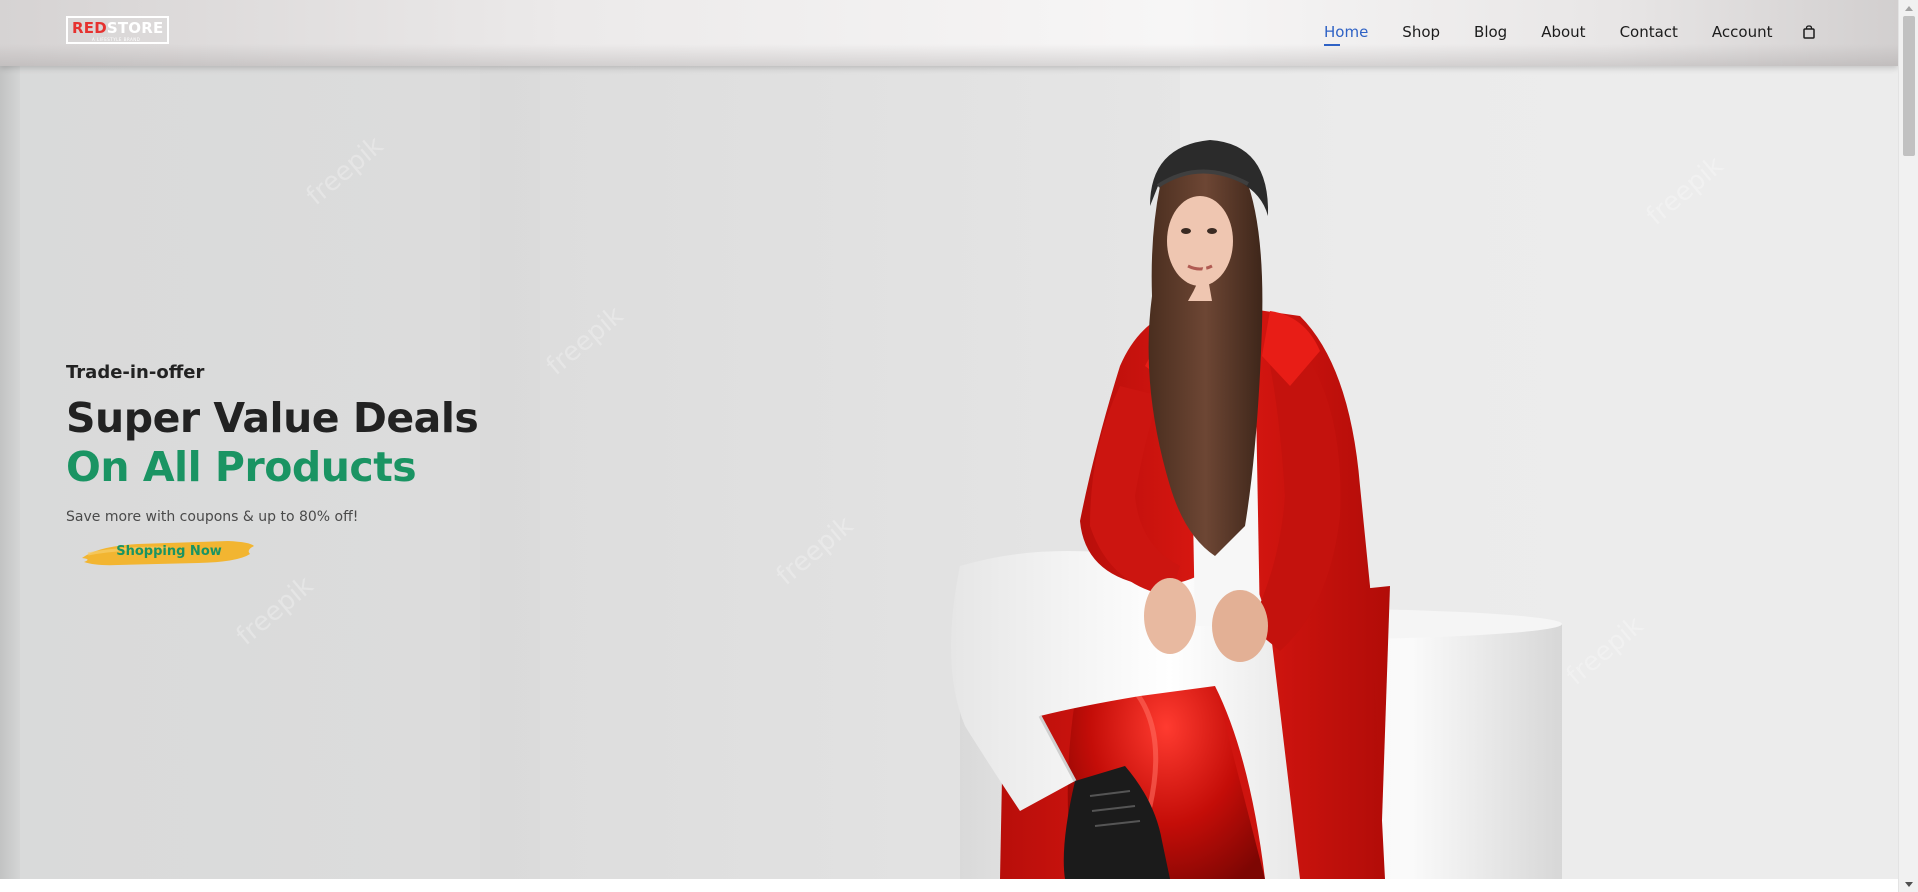 Image resolution: width=1918 pixels, height=892 pixels. Describe the element at coordinates (1908, 884) in the screenshot. I see `scroll-down-arrow-icon` at that location.